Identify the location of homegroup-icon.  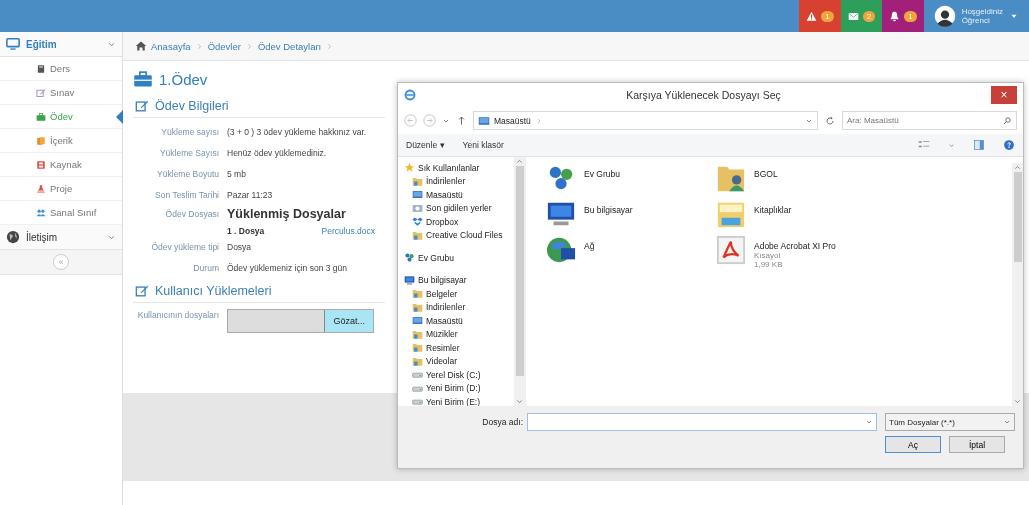
(409, 258).